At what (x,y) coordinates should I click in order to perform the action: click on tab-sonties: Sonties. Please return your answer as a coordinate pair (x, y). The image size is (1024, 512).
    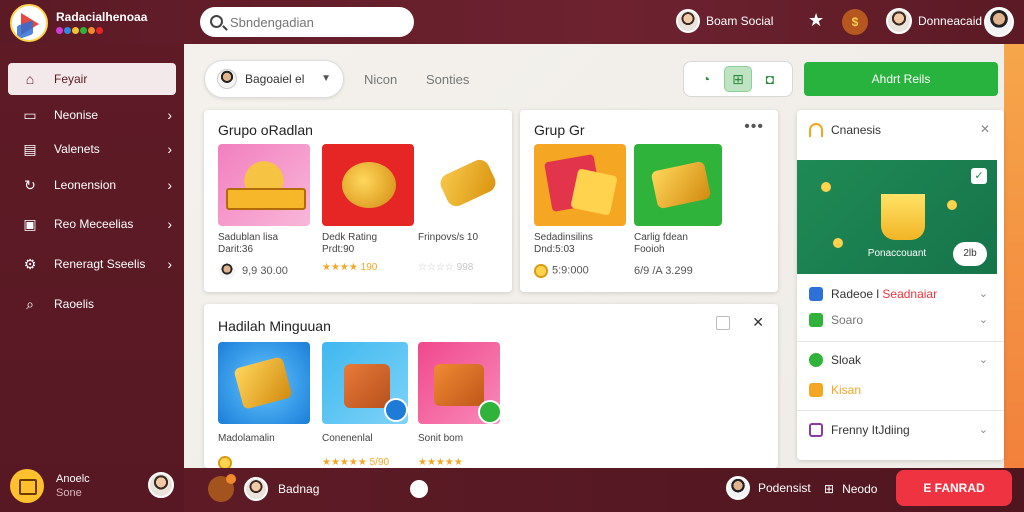
    Looking at the image, I should click on (447, 79).